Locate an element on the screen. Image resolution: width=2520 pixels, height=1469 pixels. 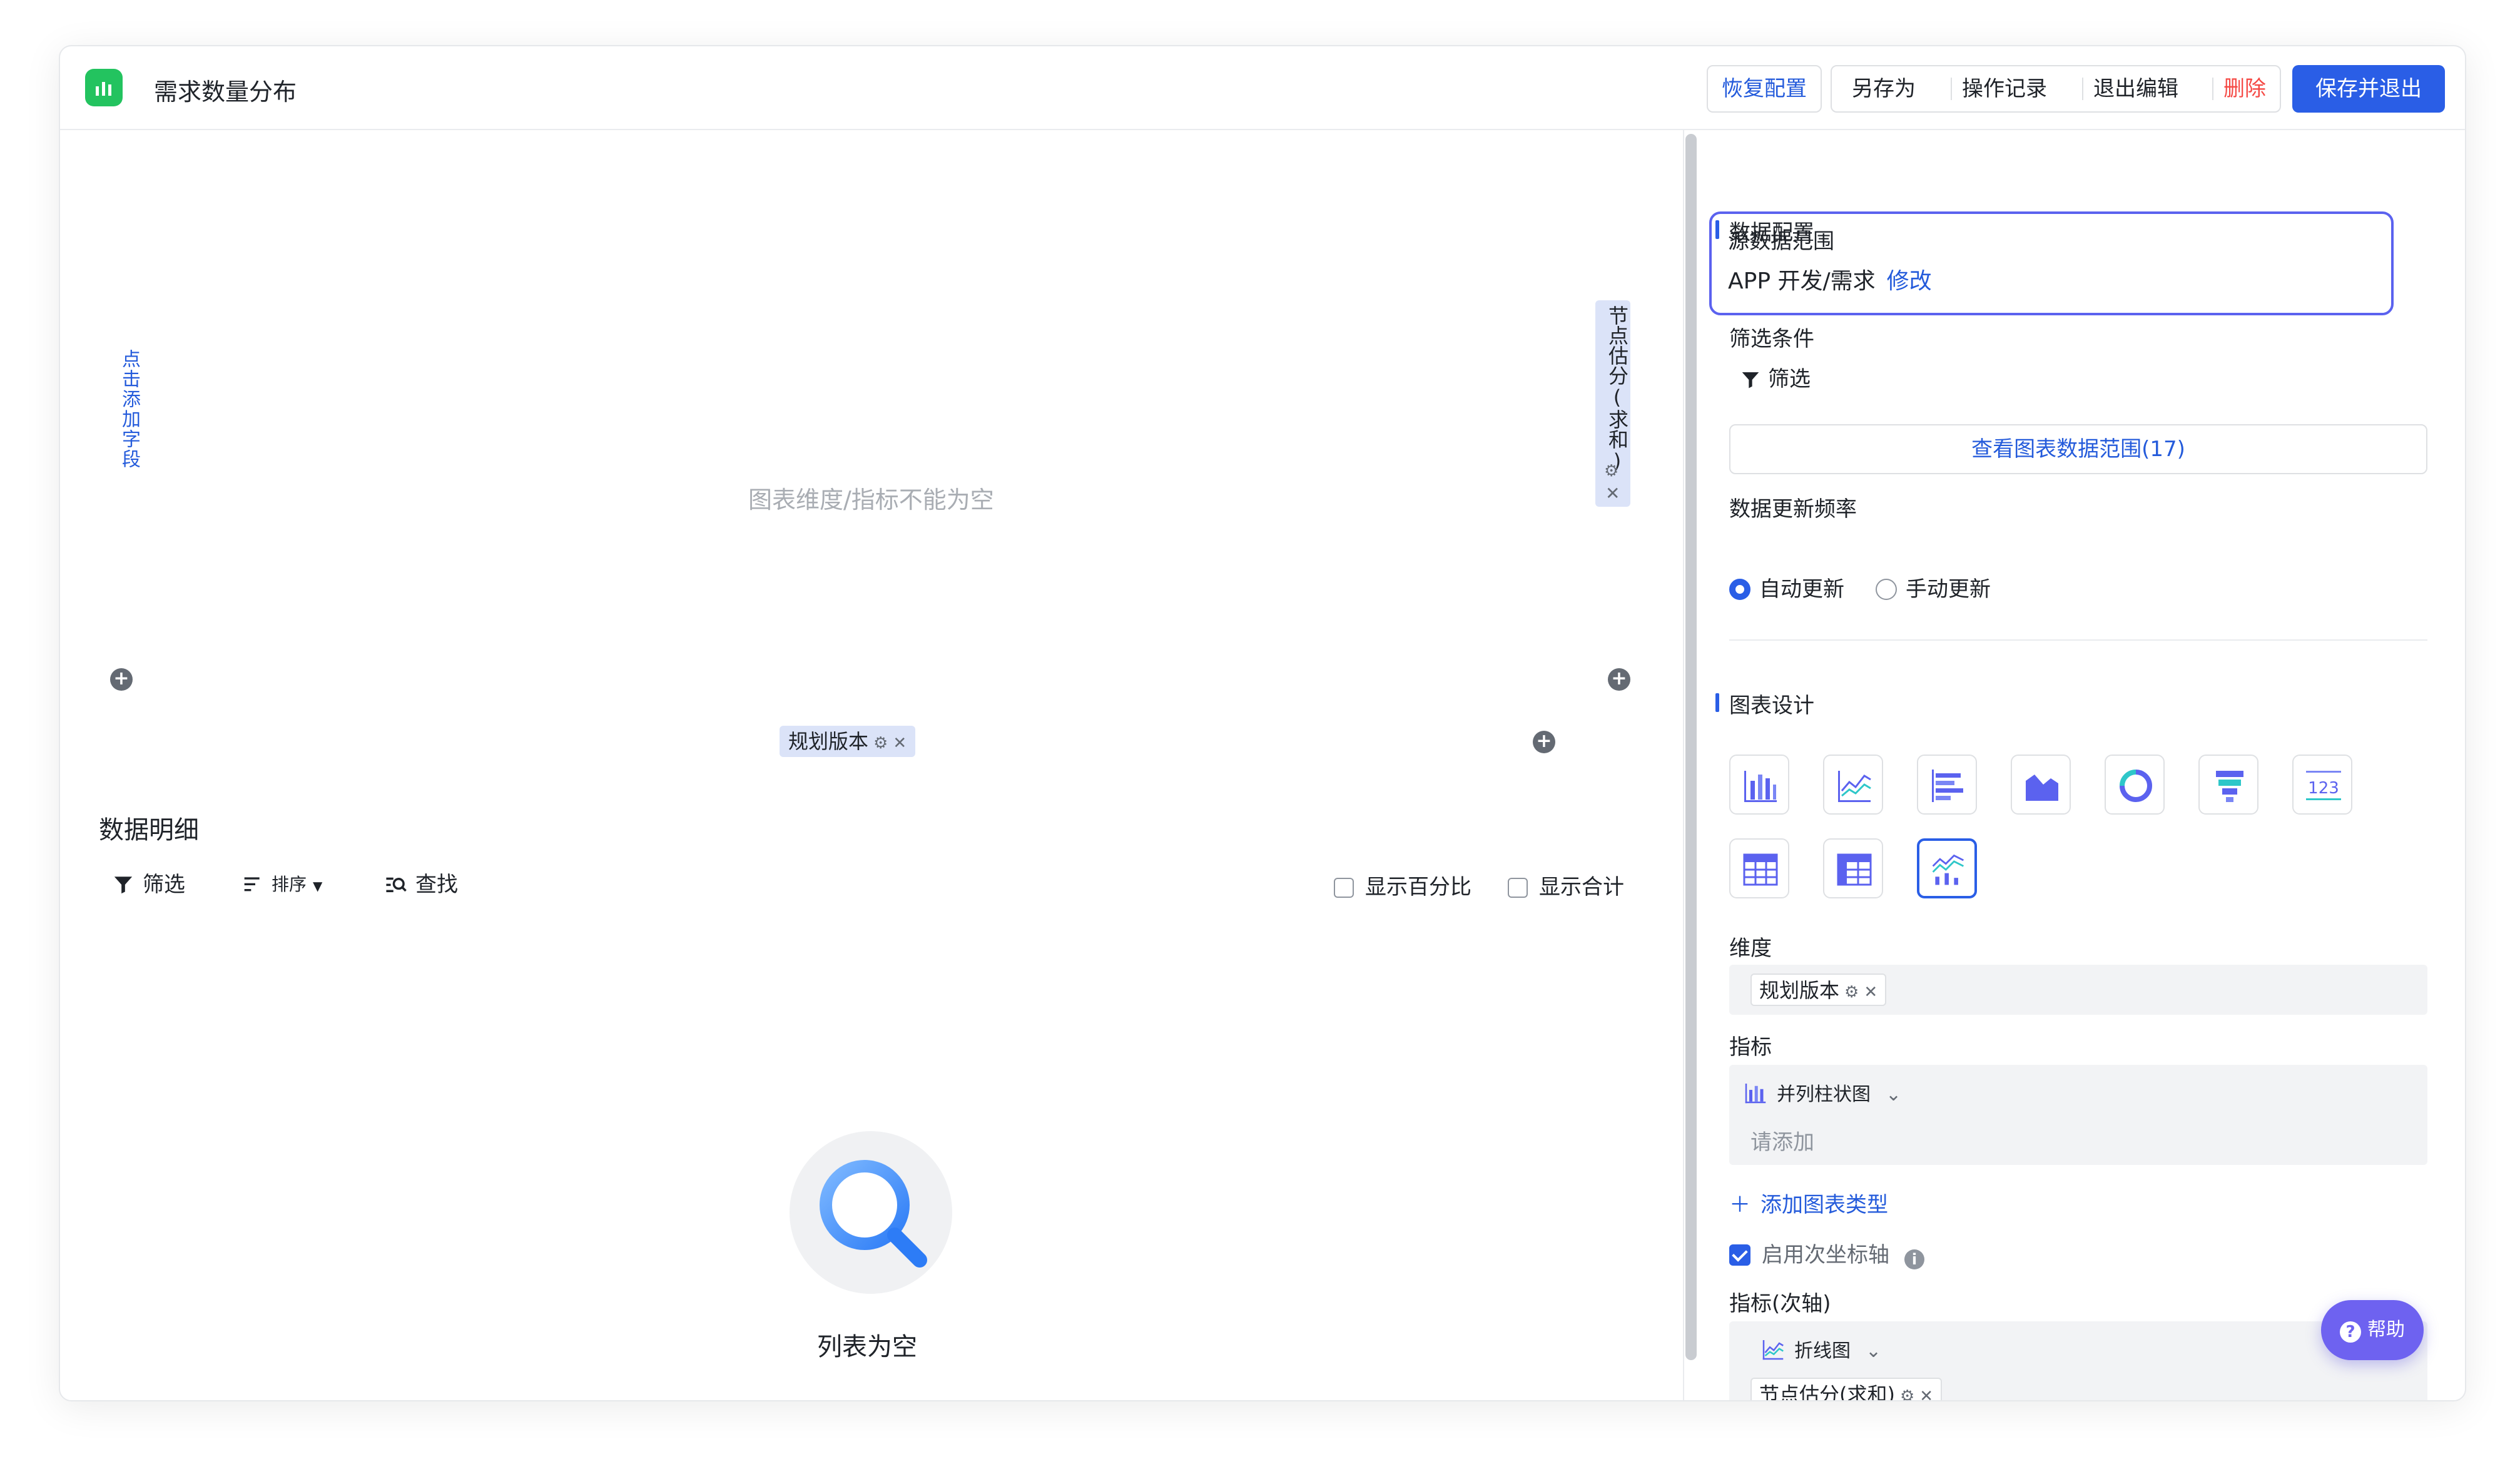
secondary-axis-label: 启用次坐标轴 is located at coordinates (1825, 1255).